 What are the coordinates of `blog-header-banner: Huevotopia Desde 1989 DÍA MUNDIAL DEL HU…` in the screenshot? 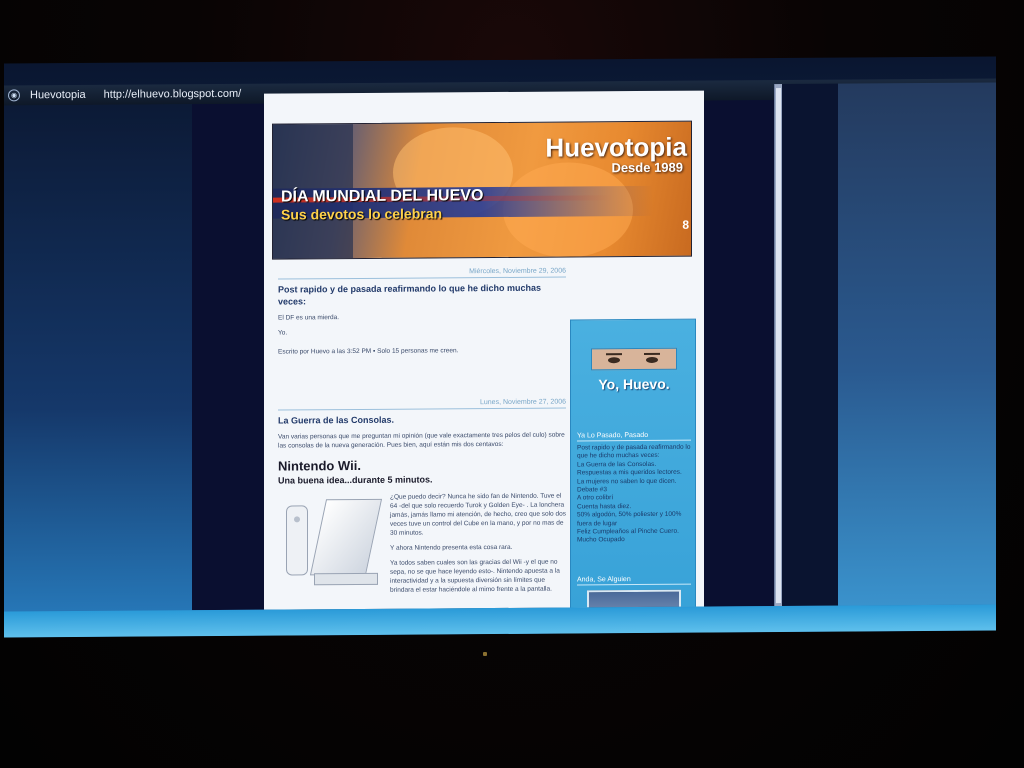 It's located at (482, 190).